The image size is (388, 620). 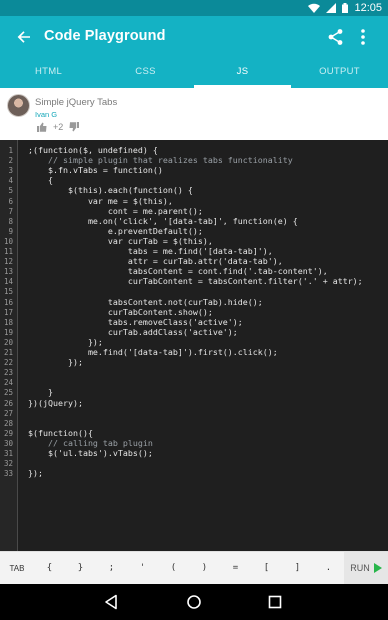 What do you see at coordinates (8, 292) in the screenshot?
I see `line-number: 15` at bounding box center [8, 292].